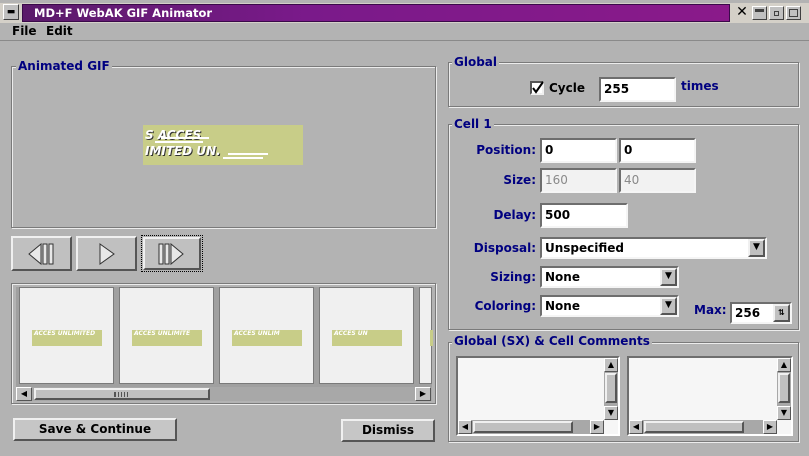 Image resolution: width=809 pixels, height=456 pixels. I want to click on frame-thumb: ACCES UNLIMITE, so click(166, 335).